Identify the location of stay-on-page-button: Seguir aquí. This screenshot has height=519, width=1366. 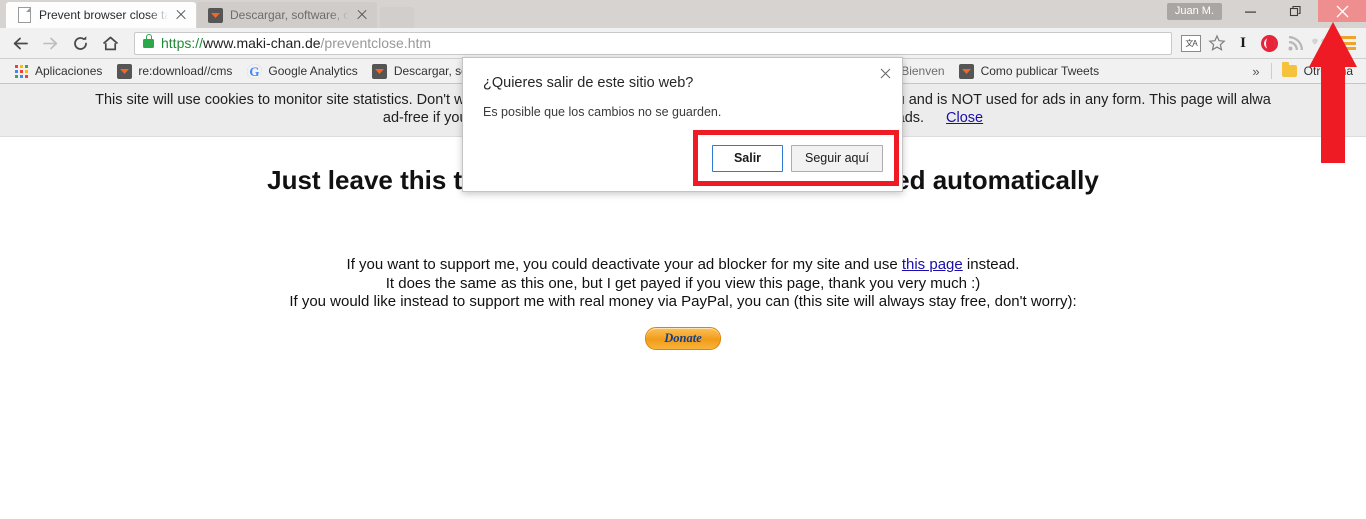
(837, 158).